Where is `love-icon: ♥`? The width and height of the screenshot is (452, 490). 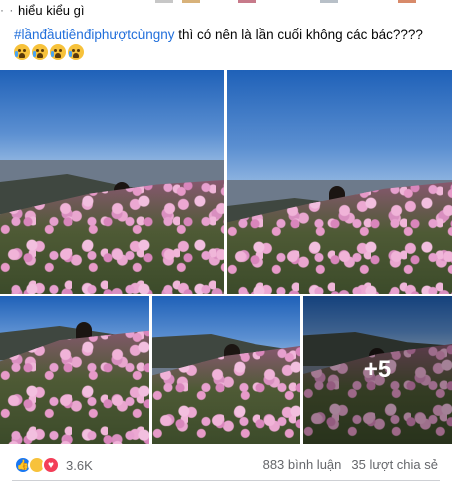
love-icon: ♥ is located at coordinates (51, 465).